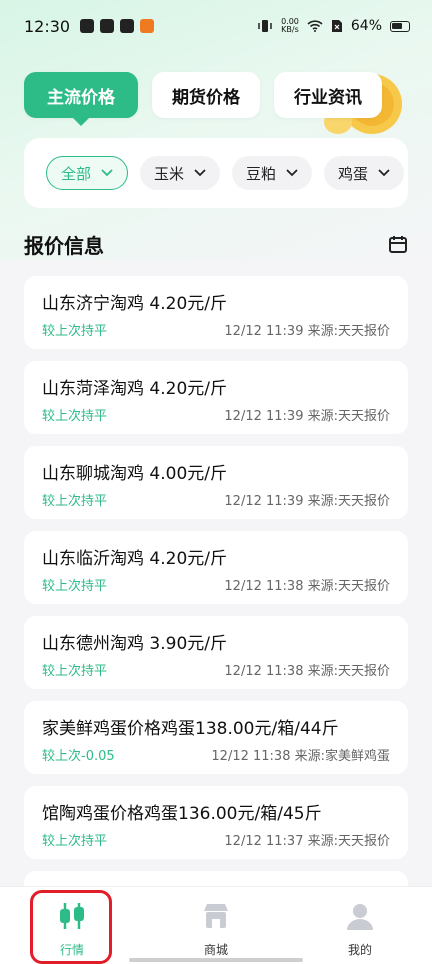 This screenshot has height=964, width=432. What do you see at coordinates (127, 26) in the screenshot?
I see `notification-mail-icon` at bounding box center [127, 26].